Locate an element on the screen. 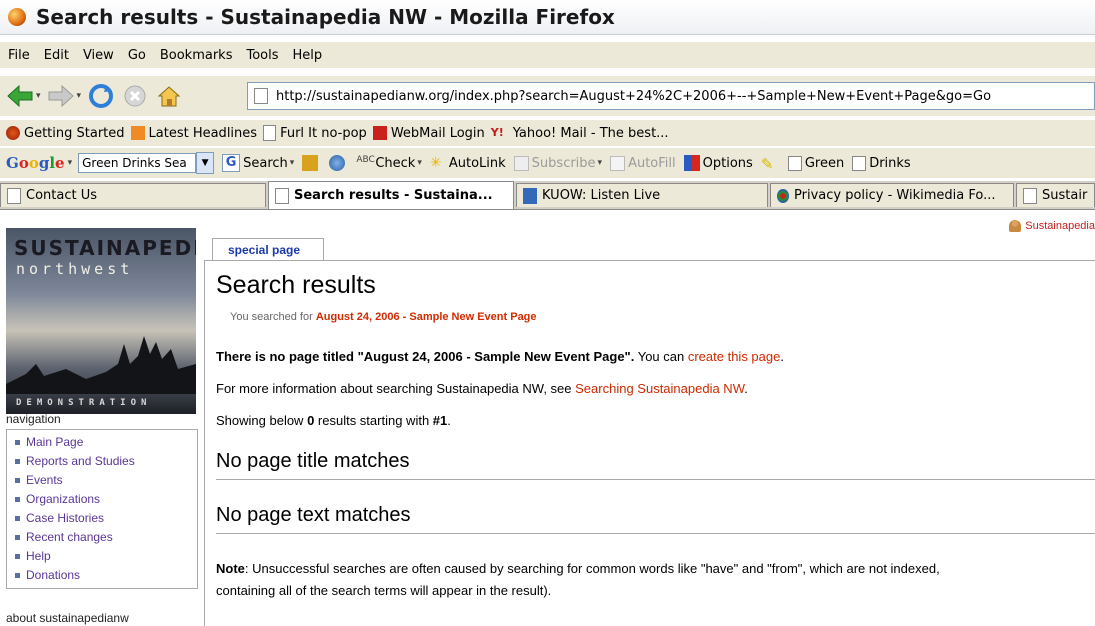 Image resolution: width=1095 pixels, height=626 pixels. forest-silhouette-icon is located at coordinates (101, 365).